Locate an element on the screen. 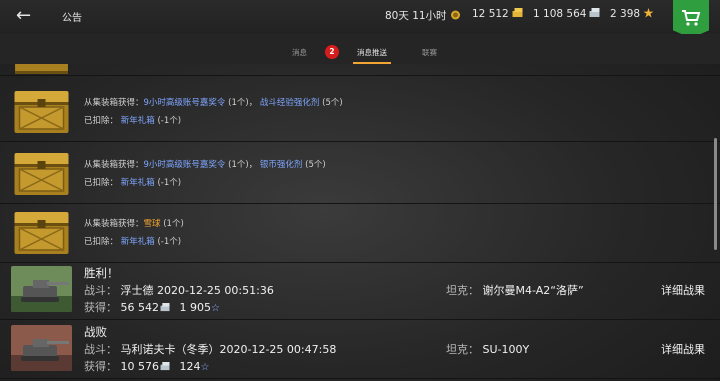 This screenshot has height=381, width=720. battle-info: 战斗： 浮士德 2020-12-25 00:51:36 is located at coordinates (179, 290).